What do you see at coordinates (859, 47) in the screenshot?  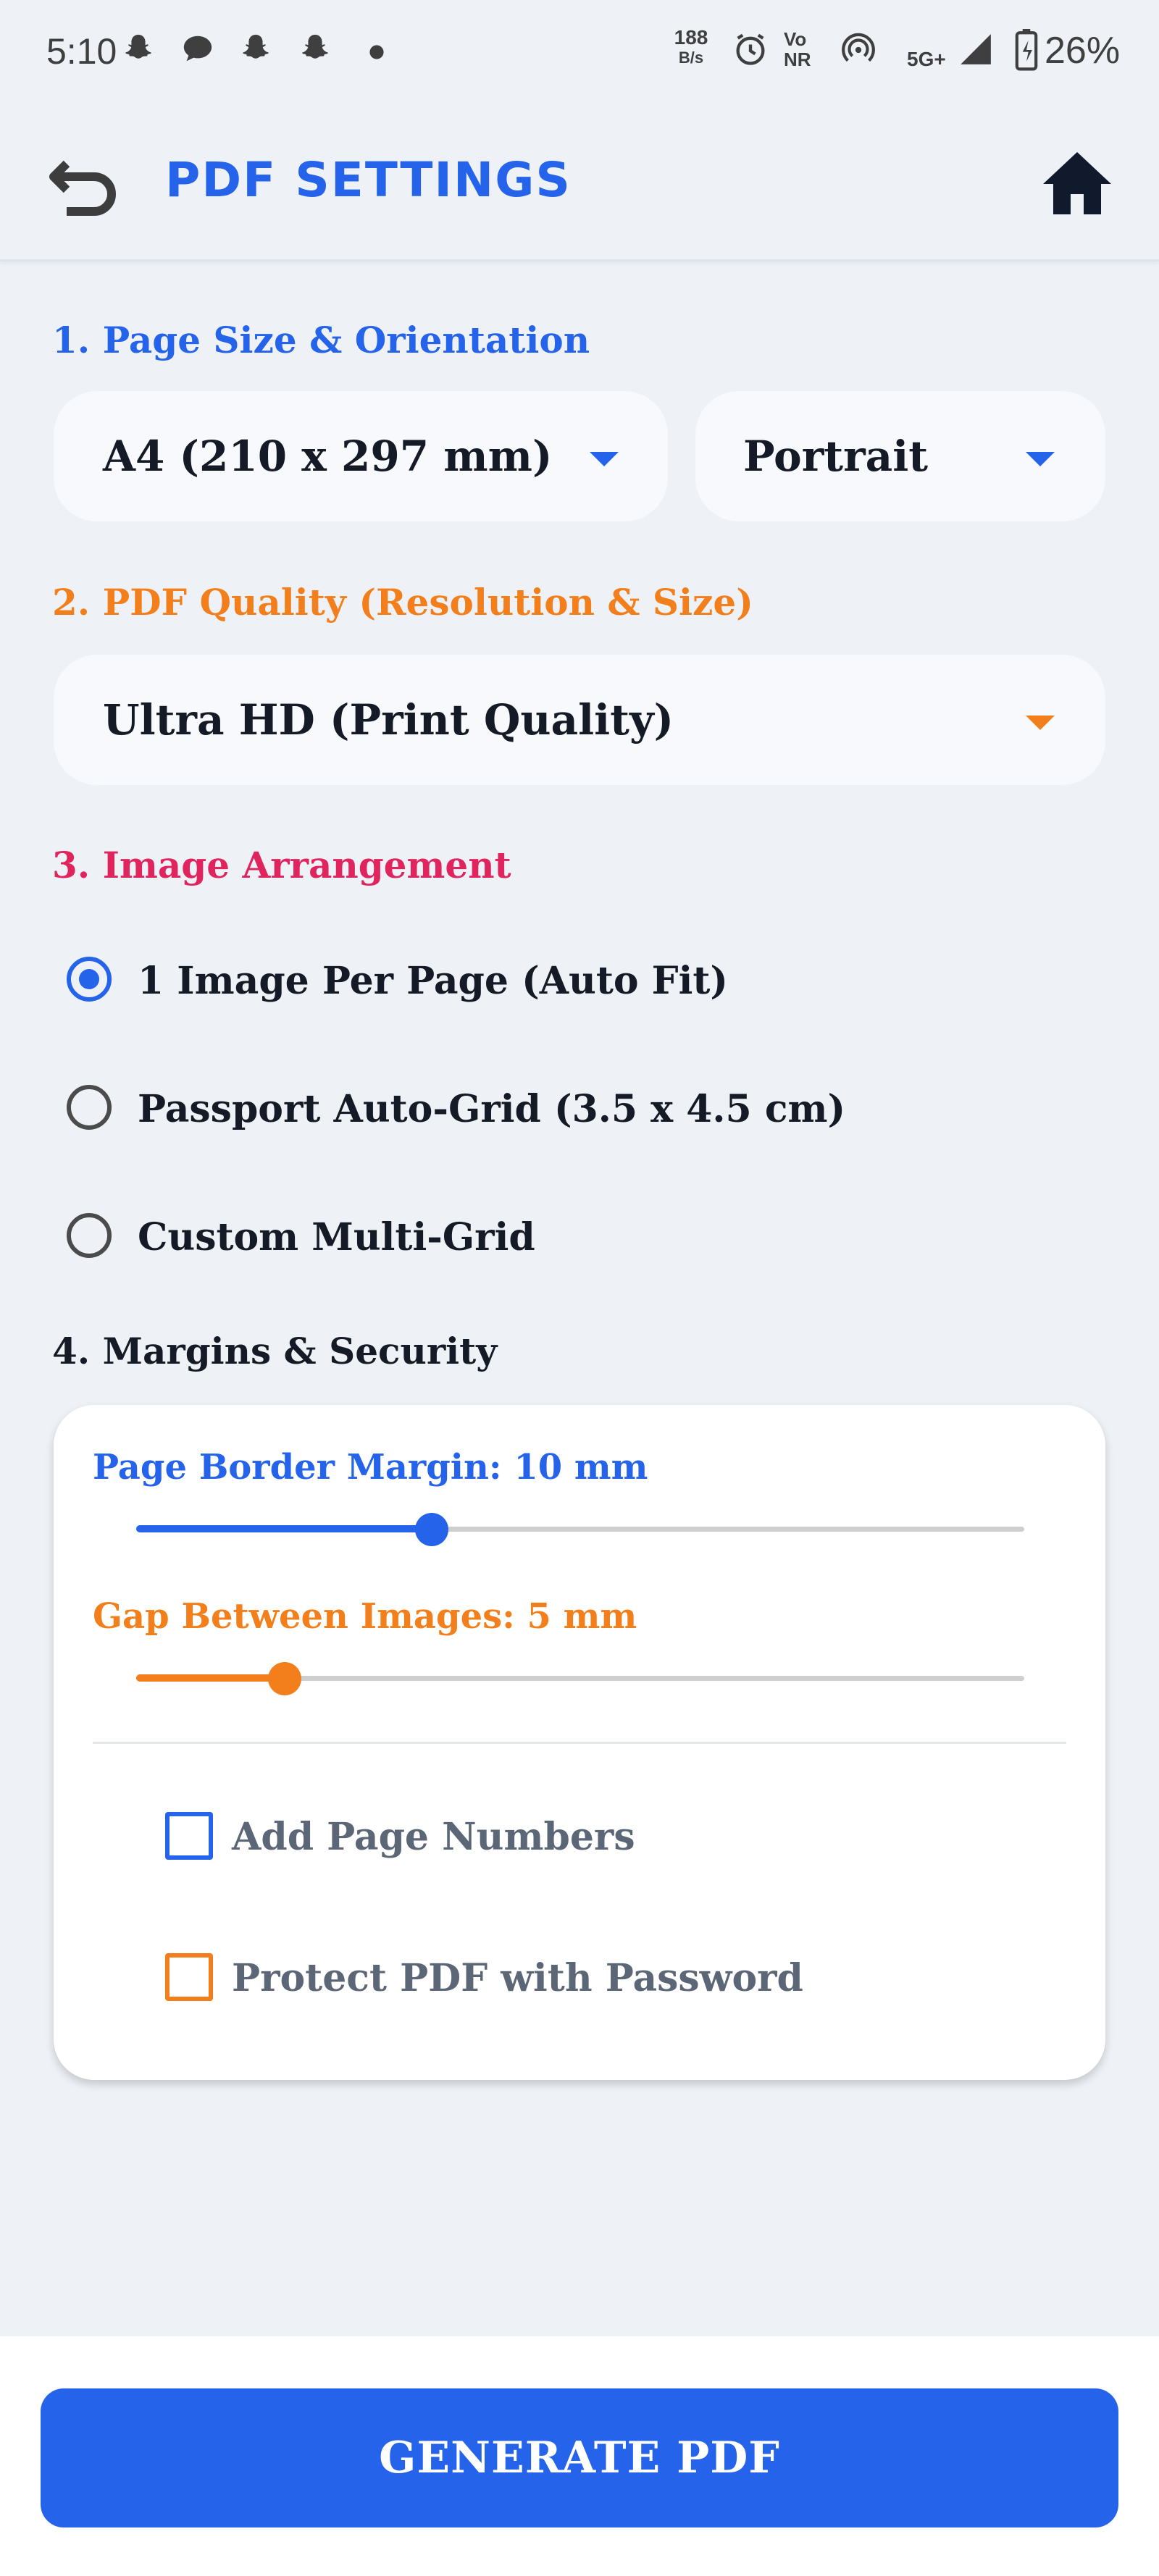 I see `hotspot-icon` at bounding box center [859, 47].